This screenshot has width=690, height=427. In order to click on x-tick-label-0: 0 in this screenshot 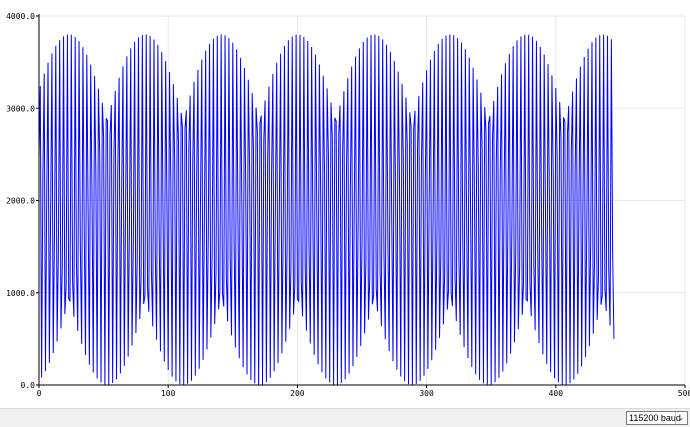, I will do `click(39, 393)`.